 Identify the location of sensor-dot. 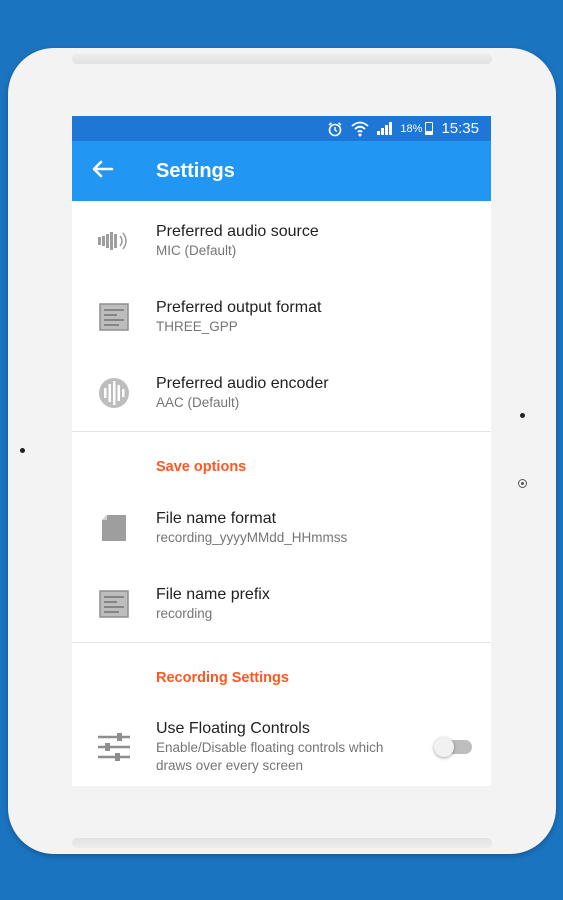
(522, 415).